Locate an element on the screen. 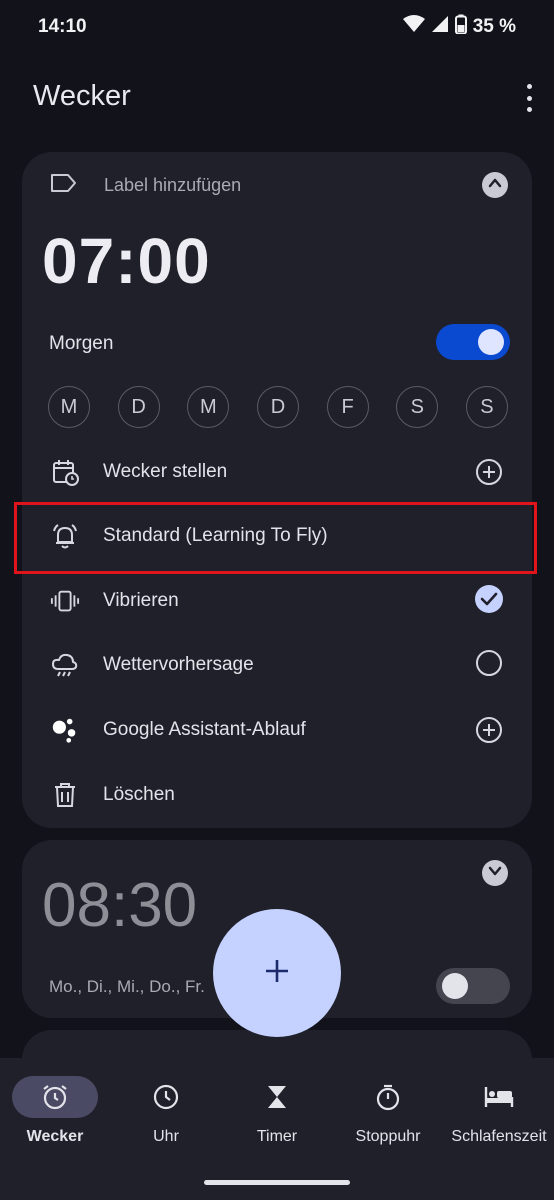 The width and height of the screenshot is (554, 1200). day-friday: F is located at coordinates (347, 407).